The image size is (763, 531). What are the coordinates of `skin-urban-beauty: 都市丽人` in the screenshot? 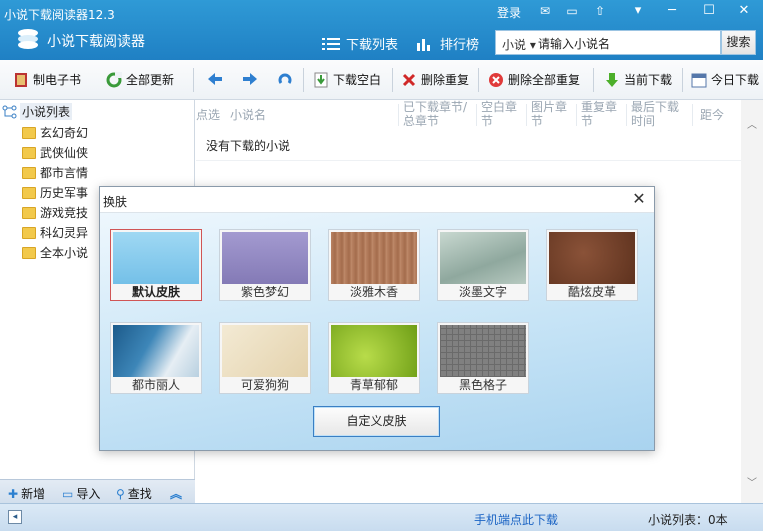 It's located at (156, 358).